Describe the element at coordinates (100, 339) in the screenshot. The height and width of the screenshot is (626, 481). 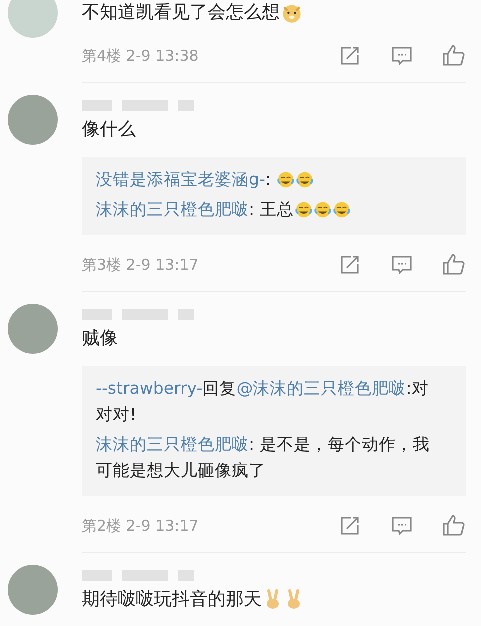
I see `comment-text: 贼像` at that location.